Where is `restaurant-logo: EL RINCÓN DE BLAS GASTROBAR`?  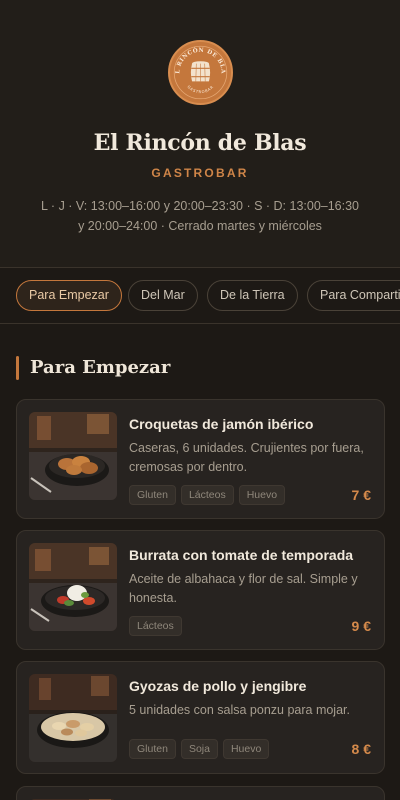
restaurant-logo: EL RINCÓN DE BLAS GASTROBAR is located at coordinates (200, 71).